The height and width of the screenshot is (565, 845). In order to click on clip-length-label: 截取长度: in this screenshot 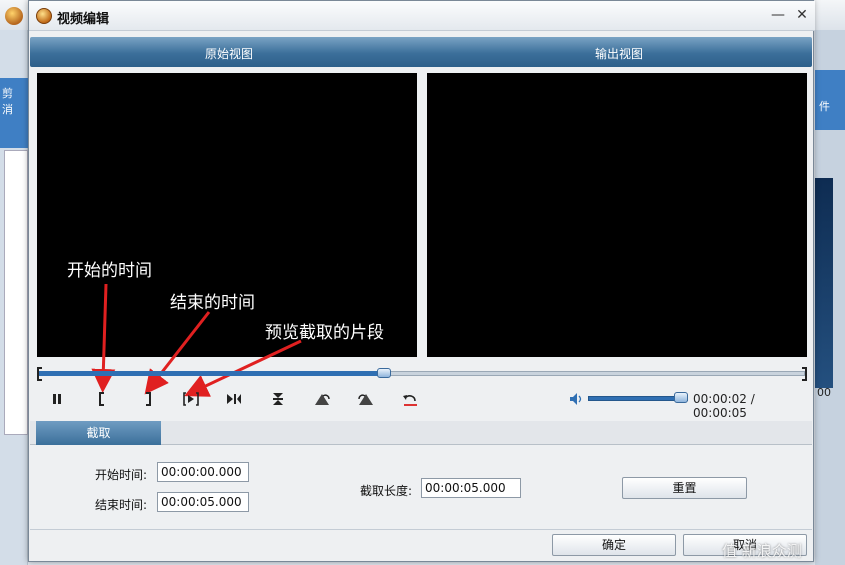, I will do `click(386, 491)`.